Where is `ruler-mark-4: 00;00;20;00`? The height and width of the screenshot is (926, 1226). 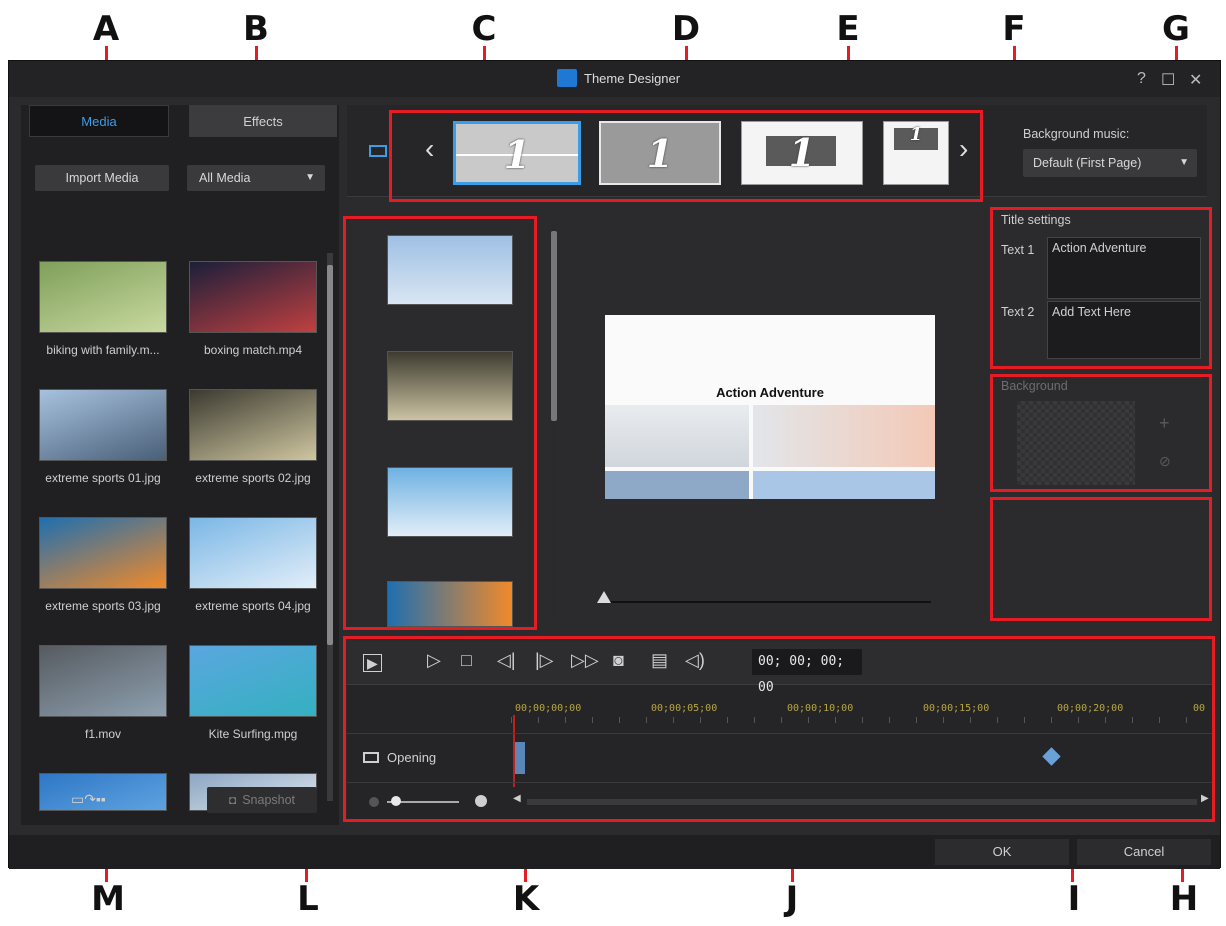
ruler-mark-4: 00;00;20;00 is located at coordinates (1090, 708).